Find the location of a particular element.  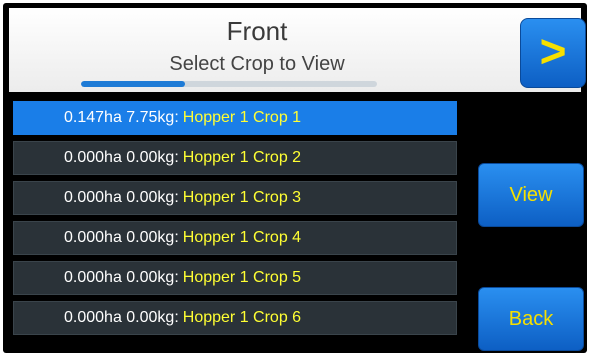

crop-row-5: 0.000ha 0.00kg: Hopper 1 Crop 5 is located at coordinates (235, 278).